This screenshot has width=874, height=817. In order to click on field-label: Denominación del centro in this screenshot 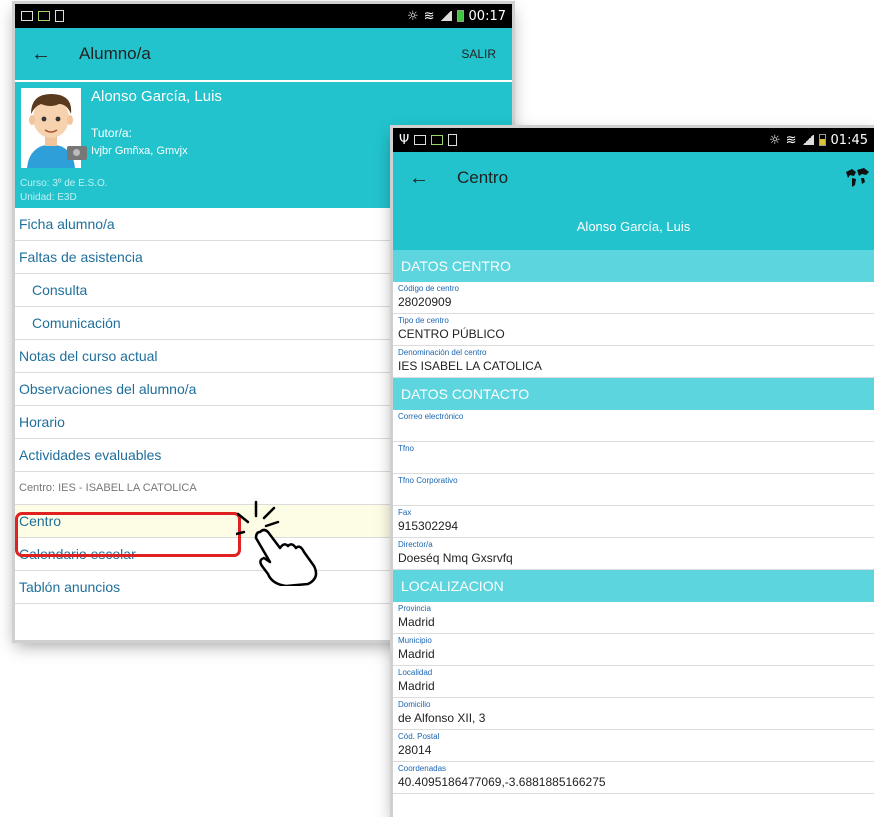, I will do `click(442, 352)`.